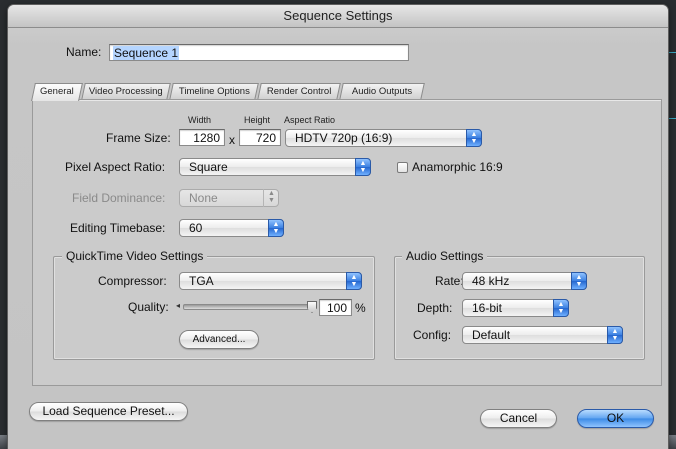  Describe the element at coordinates (84, 52) in the screenshot. I see `name-label: Name:` at that location.